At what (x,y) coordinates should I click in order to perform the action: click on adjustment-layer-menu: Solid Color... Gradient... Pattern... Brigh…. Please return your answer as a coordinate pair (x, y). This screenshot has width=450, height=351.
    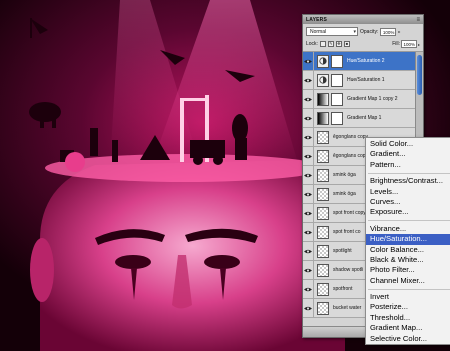
    Looking at the image, I should click on (407, 241).